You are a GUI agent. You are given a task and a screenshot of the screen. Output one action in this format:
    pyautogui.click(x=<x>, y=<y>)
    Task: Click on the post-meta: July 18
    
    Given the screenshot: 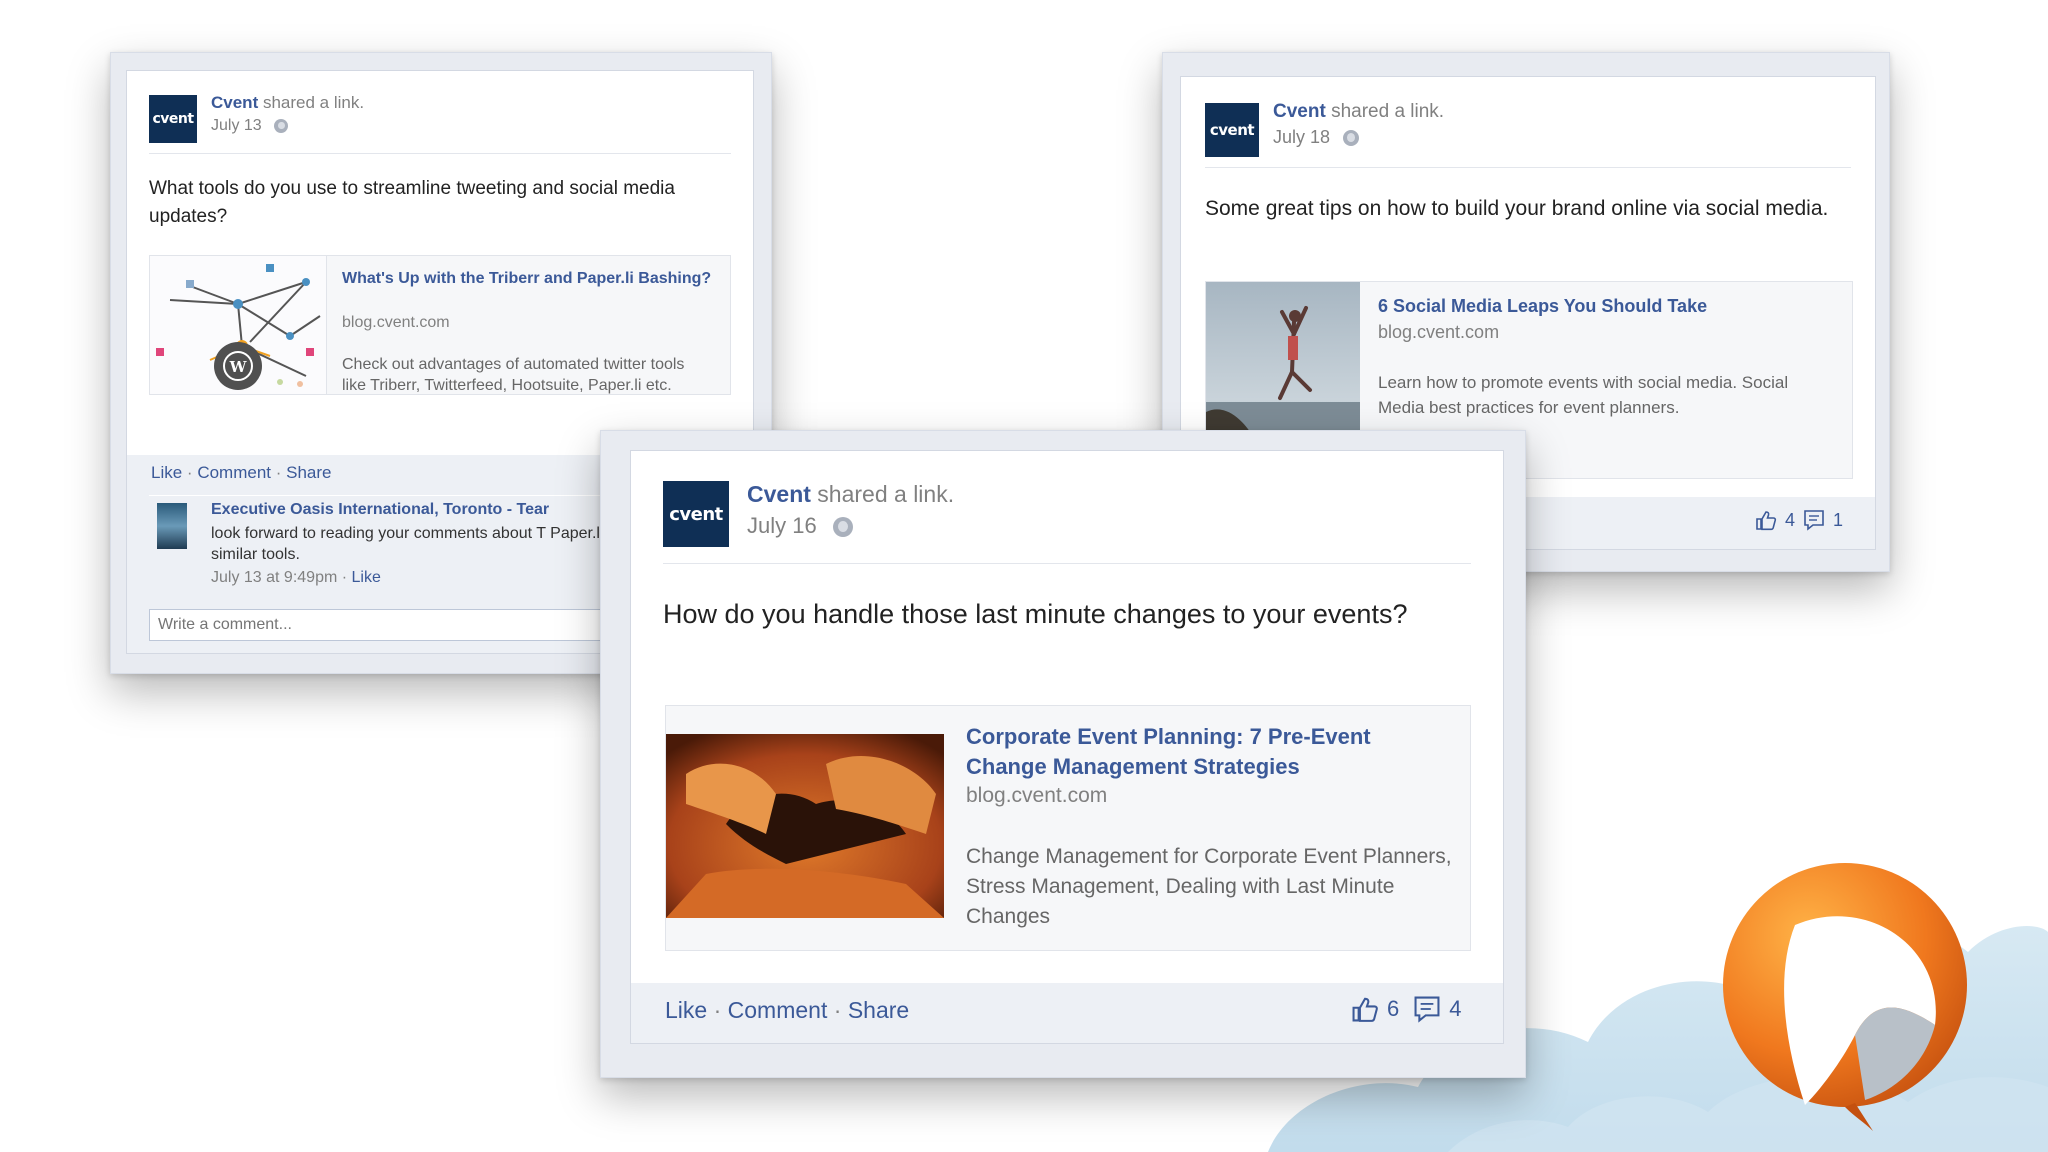 What is the action you would take?
    pyautogui.click(x=1316, y=137)
    